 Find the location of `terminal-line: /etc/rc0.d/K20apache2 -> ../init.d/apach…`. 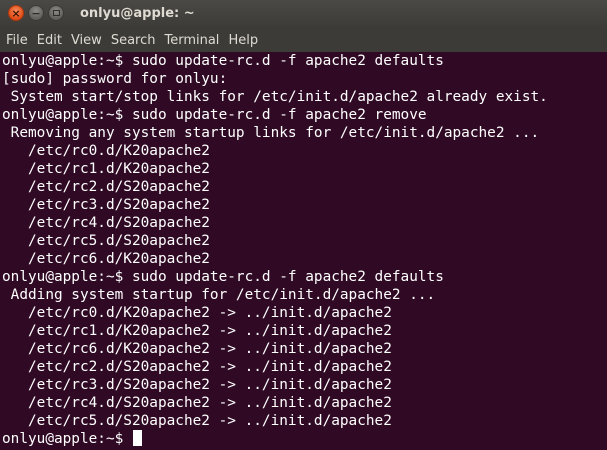

terminal-line: /etc/rc0.d/K20apache2 -> ../init.d/apach… is located at coordinates (197, 313).